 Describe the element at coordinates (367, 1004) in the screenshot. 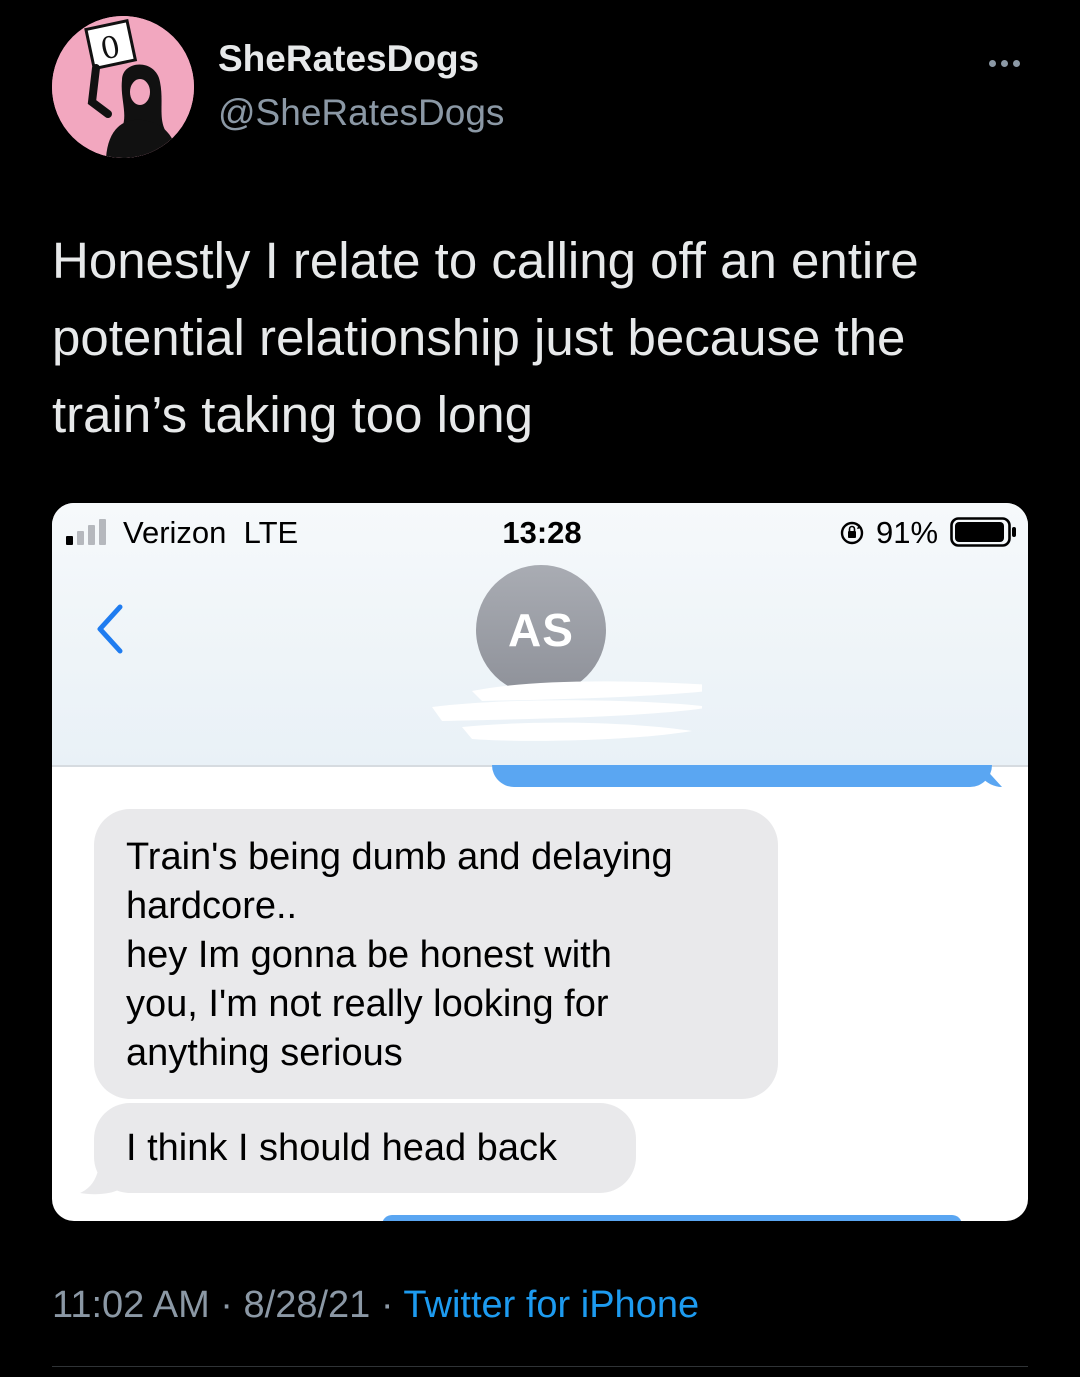

I see `message-line: you, I'm not really looking for` at that location.